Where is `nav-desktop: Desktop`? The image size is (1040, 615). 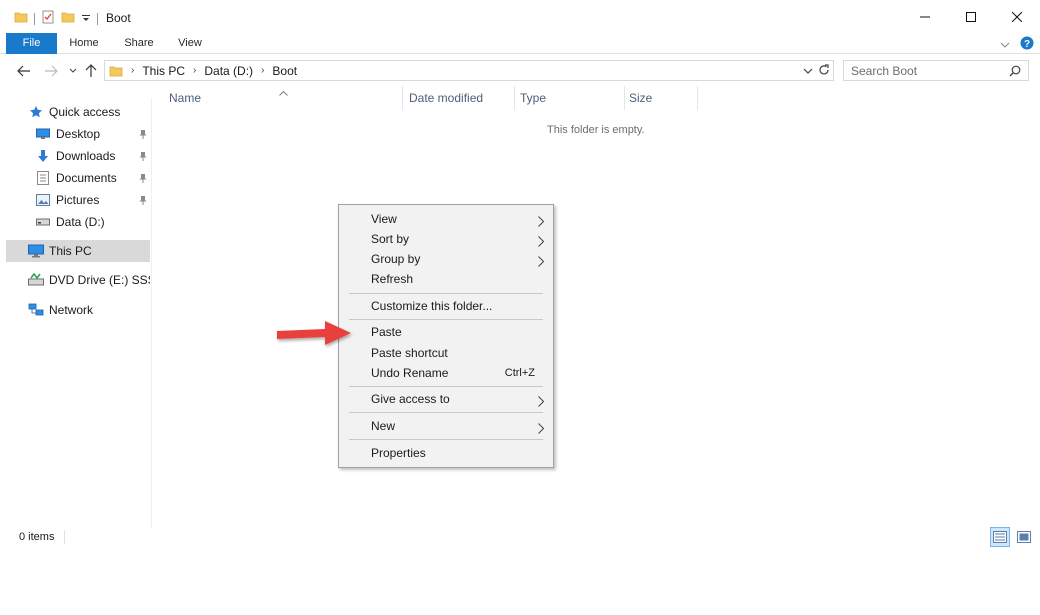 nav-desktop: Desktop is located at coordinates (78, 134).